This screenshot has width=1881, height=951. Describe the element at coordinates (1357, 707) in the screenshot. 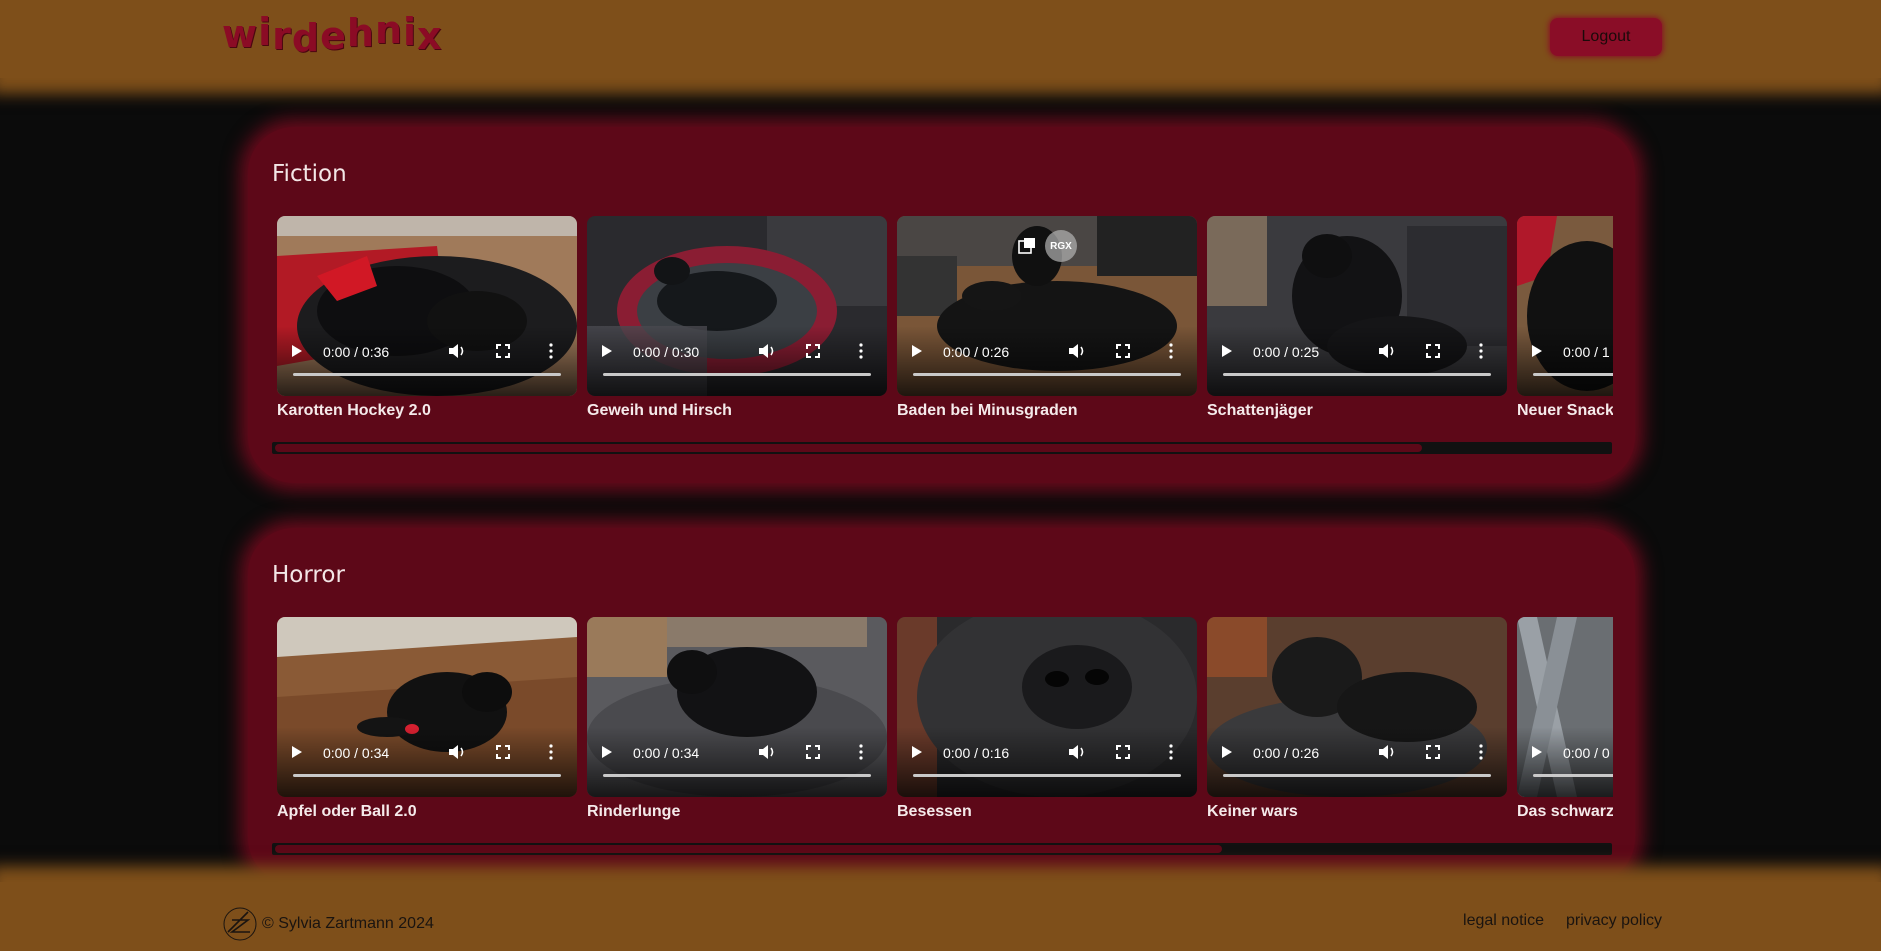

I see `video-player: 0:00 / 0:26` at that location.